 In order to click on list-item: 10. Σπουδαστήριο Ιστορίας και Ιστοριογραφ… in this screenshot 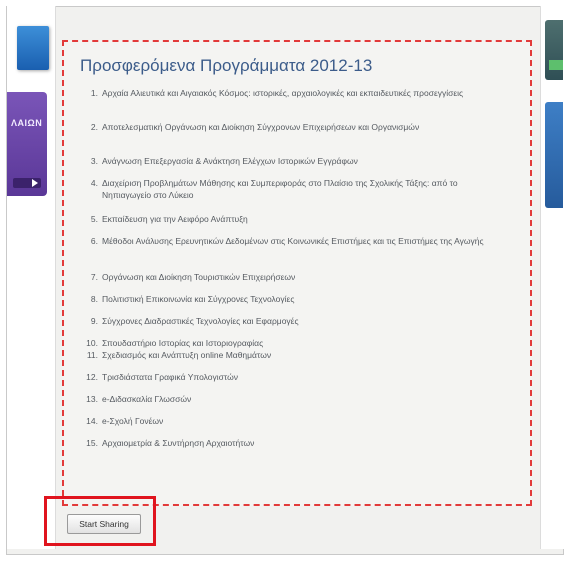, I will do `click(293, 344)`.